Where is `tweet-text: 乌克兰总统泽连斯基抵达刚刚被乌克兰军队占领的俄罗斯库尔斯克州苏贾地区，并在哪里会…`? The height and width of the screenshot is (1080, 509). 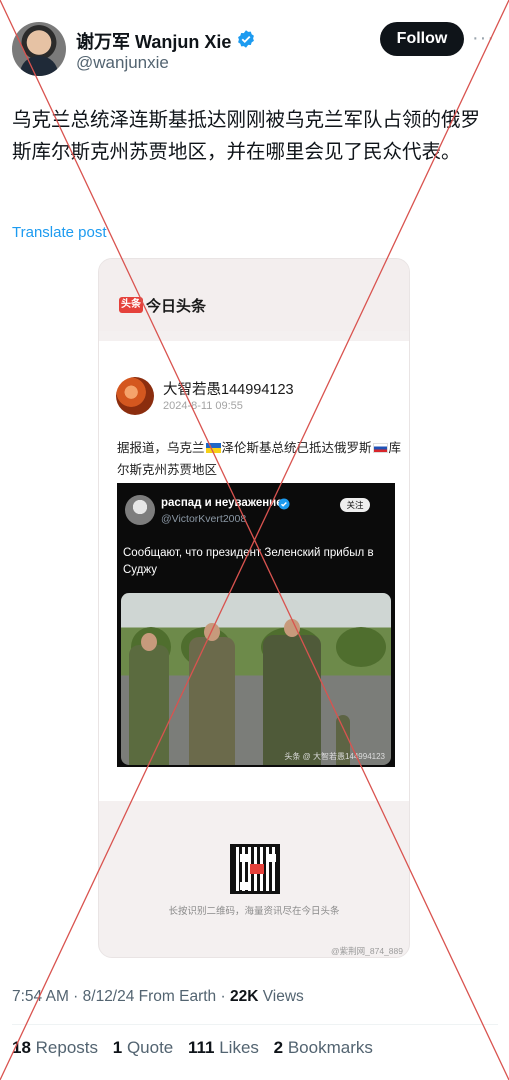 tweet-text: 乌克兰总统泽连斯基抵达刚刚被乌克兰军队占领的俄罗斯库尔斯克州苏贾地区，并在哪里会… is located at coordinates (246, 135).